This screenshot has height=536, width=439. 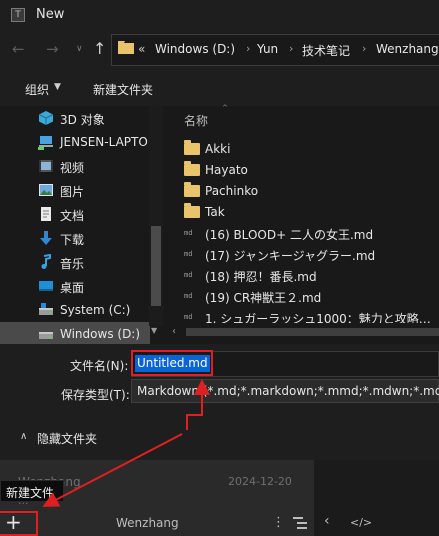 I want to click on nav-item-windows-d: Windows (D:), so click(x=75, y=334).